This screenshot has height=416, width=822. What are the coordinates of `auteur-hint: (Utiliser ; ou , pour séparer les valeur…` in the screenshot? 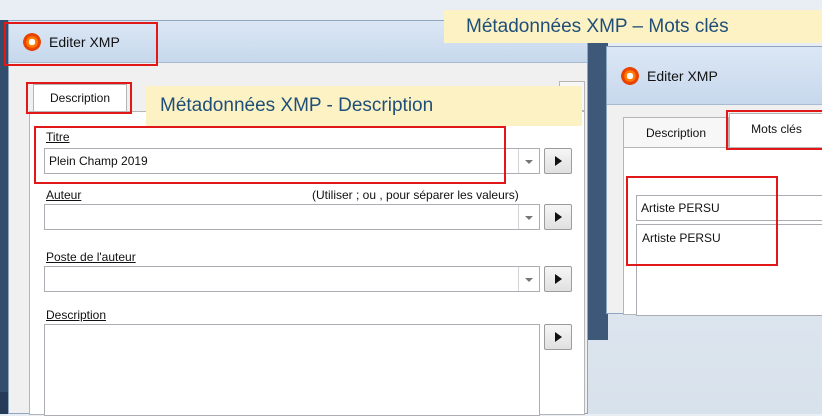 It's located at (415, 195).